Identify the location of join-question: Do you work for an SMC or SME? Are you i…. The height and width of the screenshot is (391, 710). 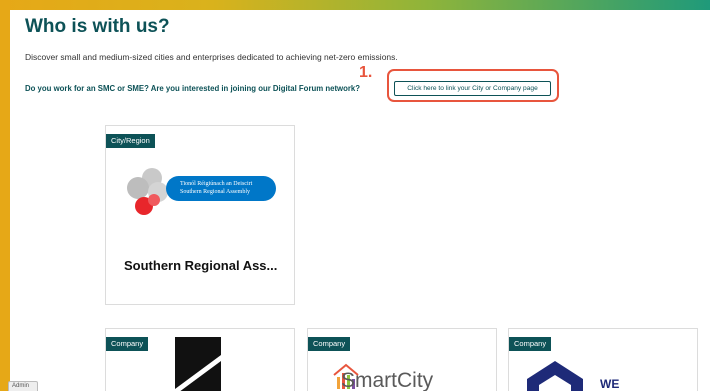
(192, 88).